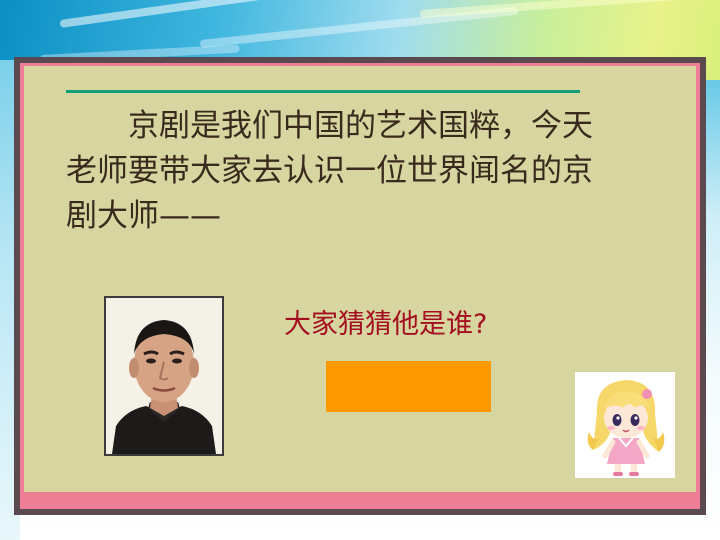  Describe the element at coordinates (408, 386) in the screenshot. I see `answer-reveal-button` at that location.